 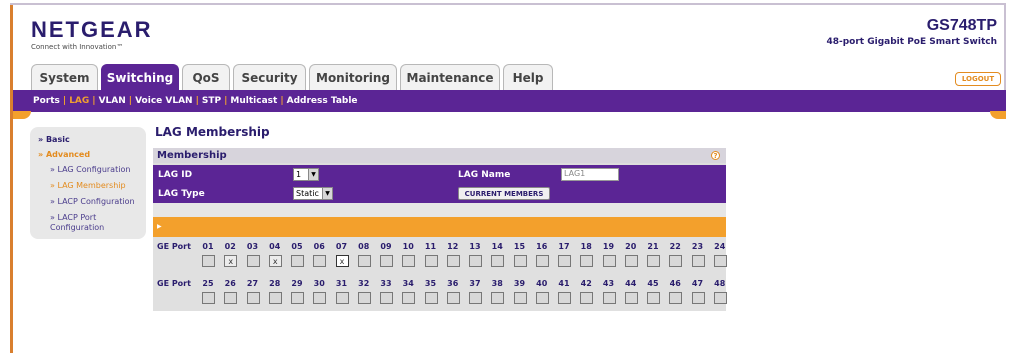 I want to click on port-number-04: 04, so click(x=275, y=246).